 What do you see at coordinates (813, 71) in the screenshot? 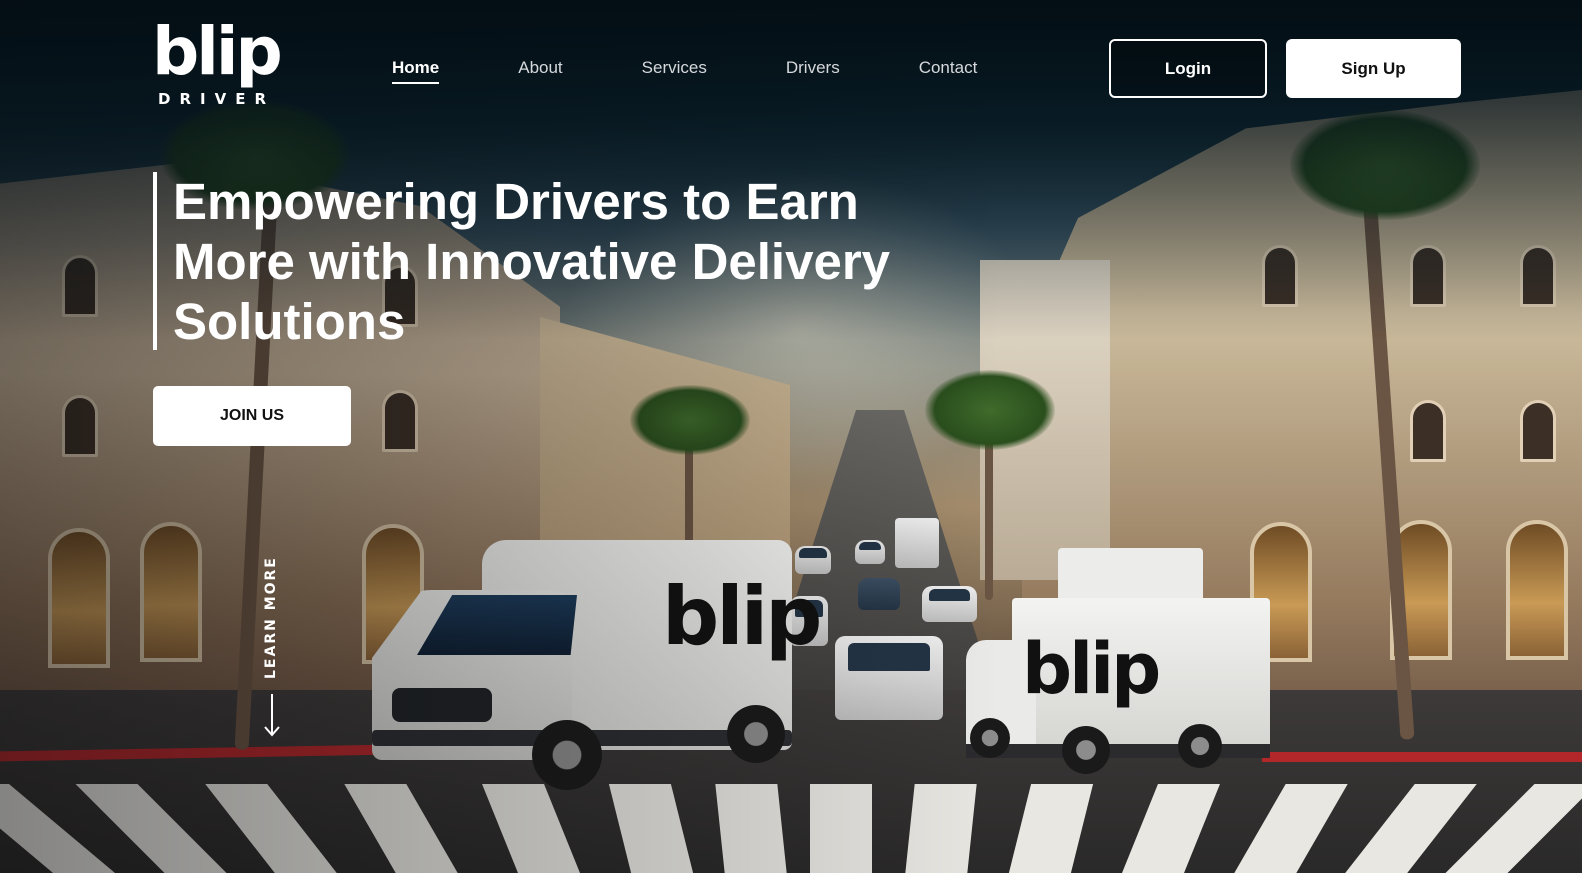
I see `nav-drivers: Drivers` at bounding box center [813, 71].